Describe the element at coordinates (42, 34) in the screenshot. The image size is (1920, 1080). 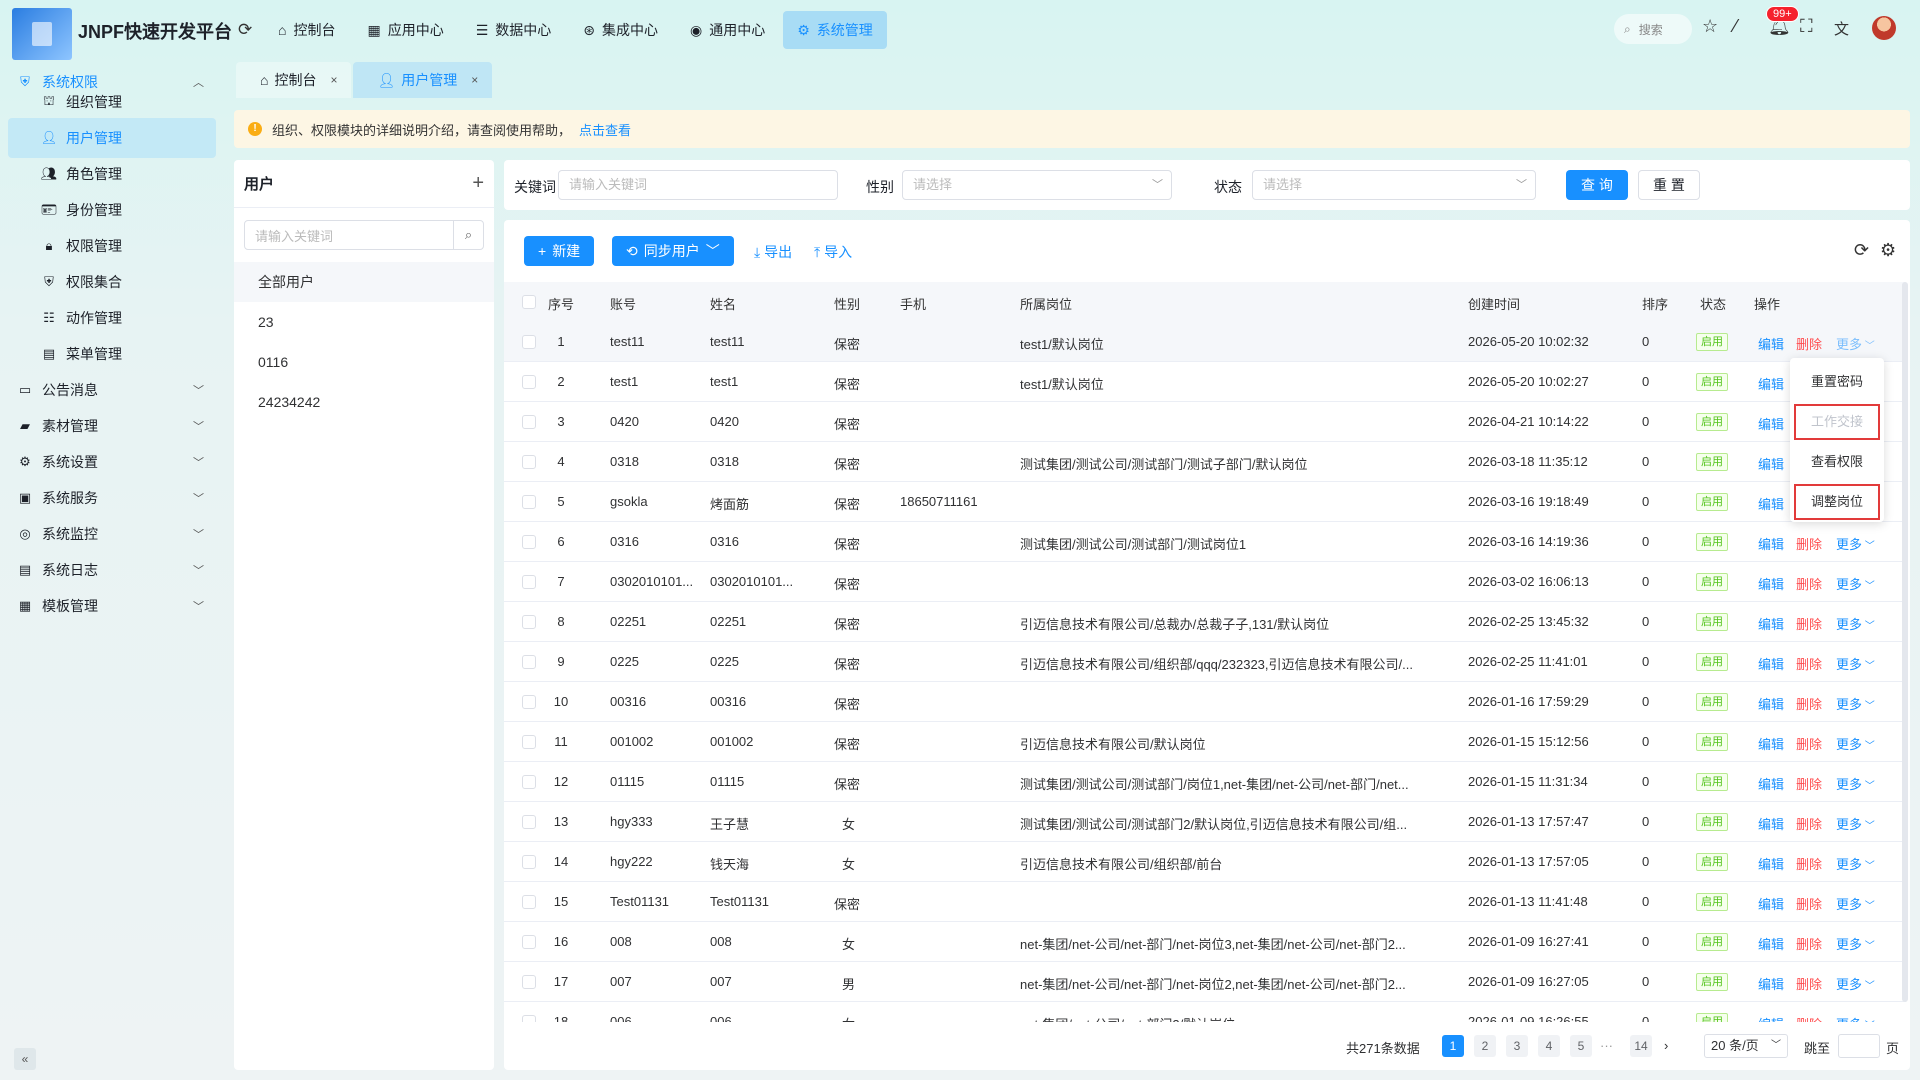
I see `app-logo` at that location.